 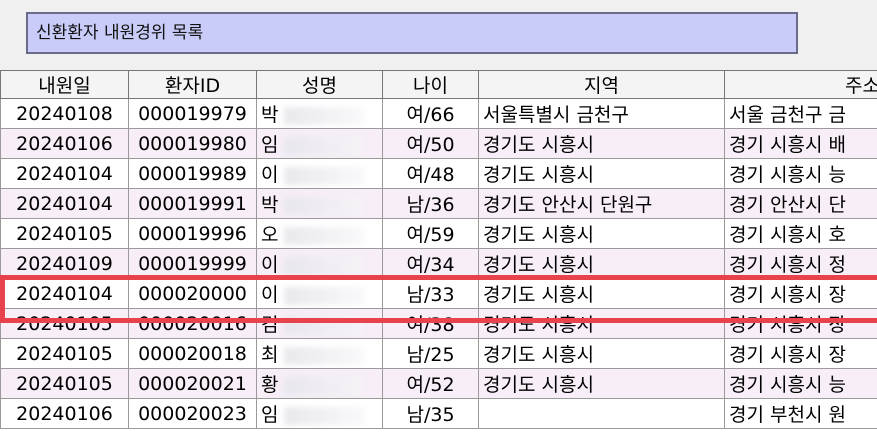 What do you see at coordinates (192, 173) in the screenshot?
I see `cell-patient-id: 000019989` at bounding box center [192, 173].